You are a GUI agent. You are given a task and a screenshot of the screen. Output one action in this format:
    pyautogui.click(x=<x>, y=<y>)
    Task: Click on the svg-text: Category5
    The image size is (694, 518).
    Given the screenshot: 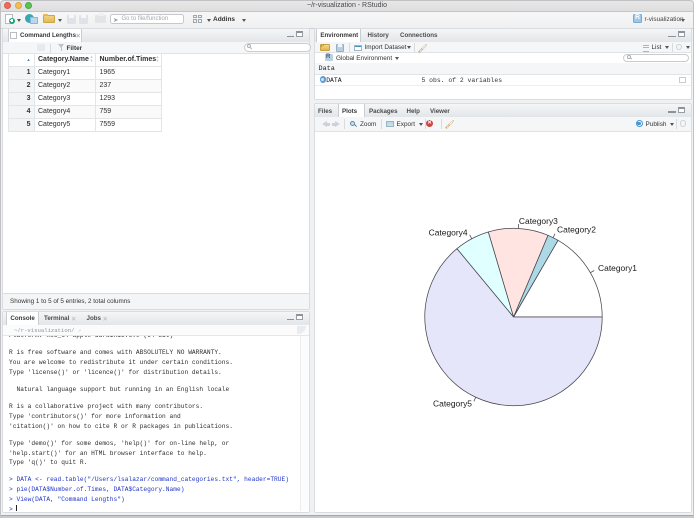 What is the action you would take?
    pyautogui.click(x=452, y=403)
    